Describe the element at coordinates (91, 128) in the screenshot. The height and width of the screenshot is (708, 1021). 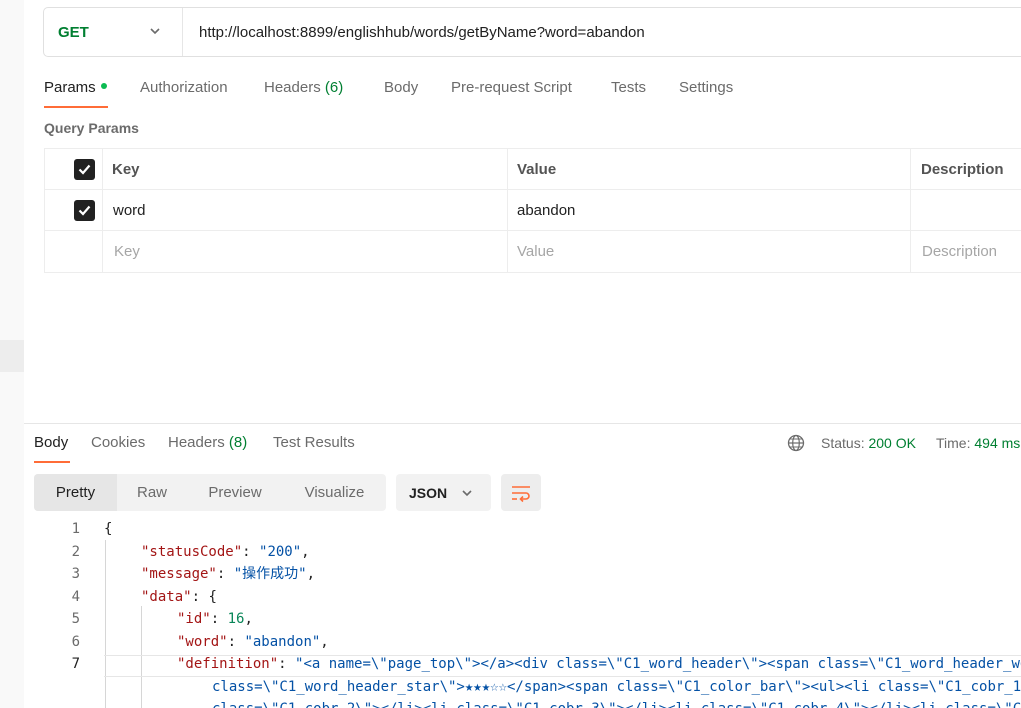
I see `query-params-title: Query Params` at that location.